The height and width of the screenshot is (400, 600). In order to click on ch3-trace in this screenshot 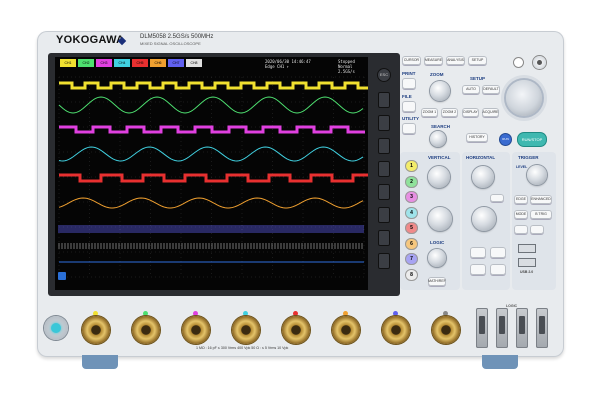, I will do `click(212, 129)`.